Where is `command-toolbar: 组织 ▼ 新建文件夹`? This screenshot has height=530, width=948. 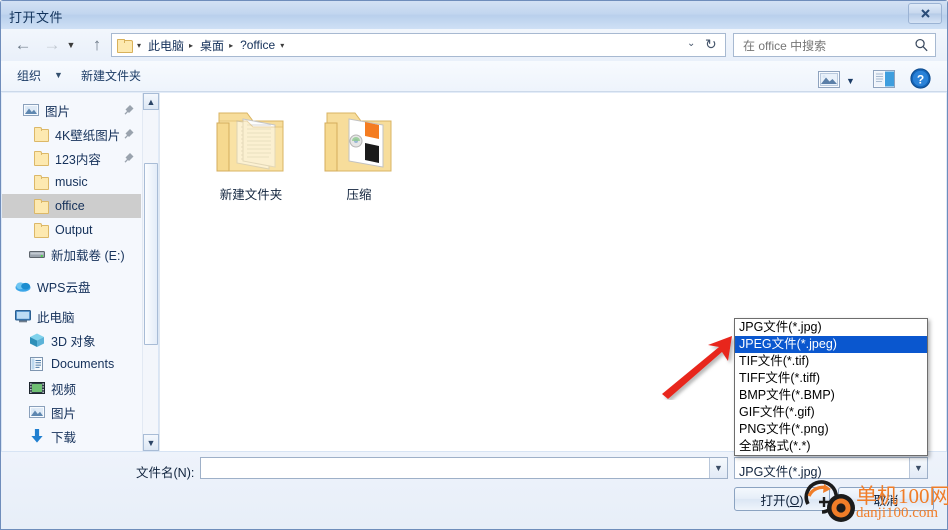
command-toolbar: 组织 ▼ 新建文件夹 is located at coordinates (474, 76).